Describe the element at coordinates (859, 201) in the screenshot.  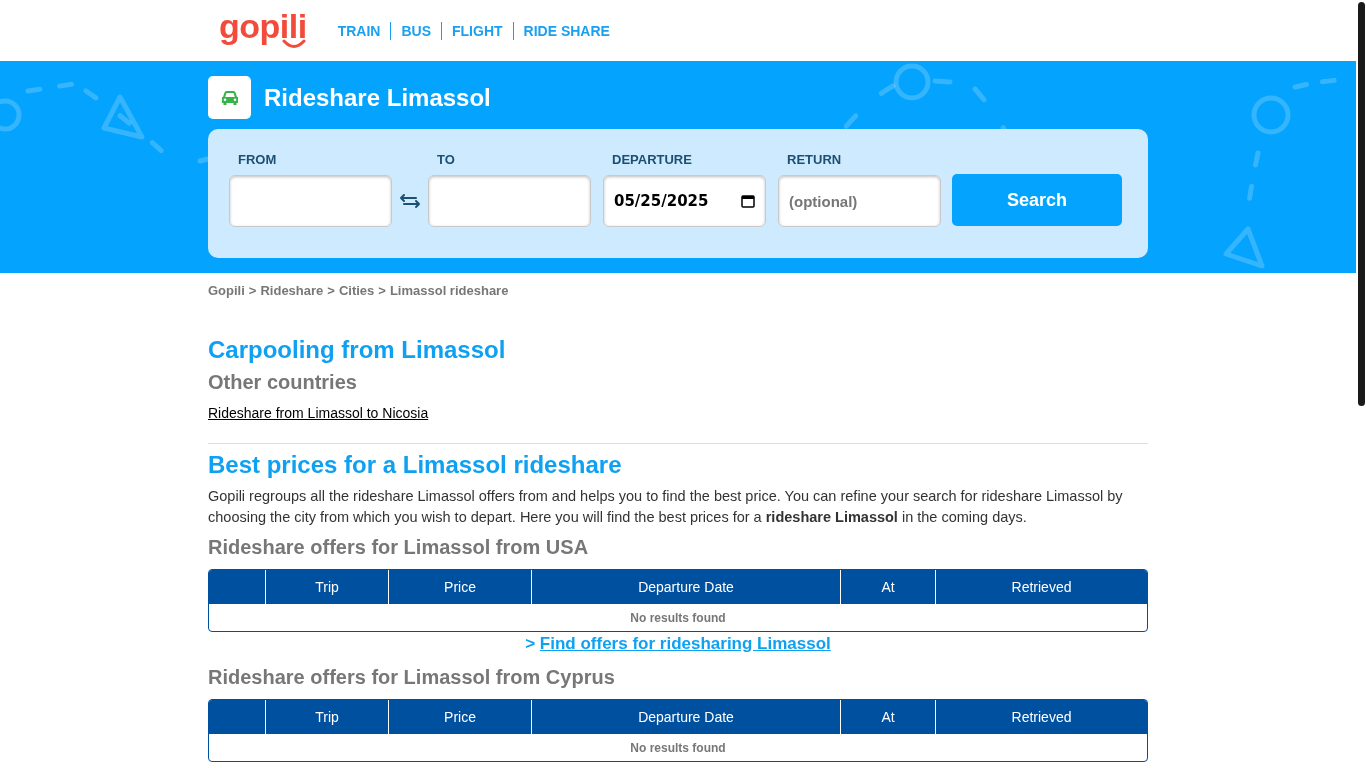
I see `text-field: (optional)` at that location.